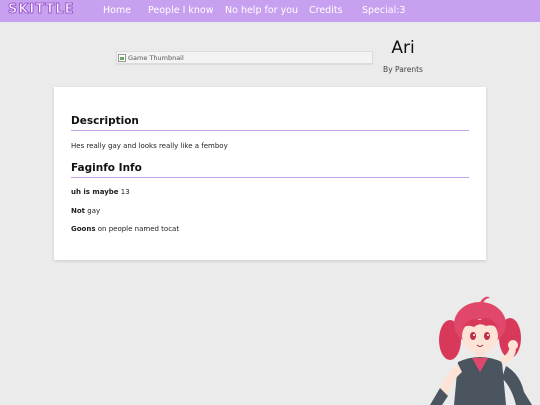 This screenshot has width=540, height=405. Describe the element at coordinates (326, 10) in the screenshot. I see `nav-link-credits: Credits` at that location.